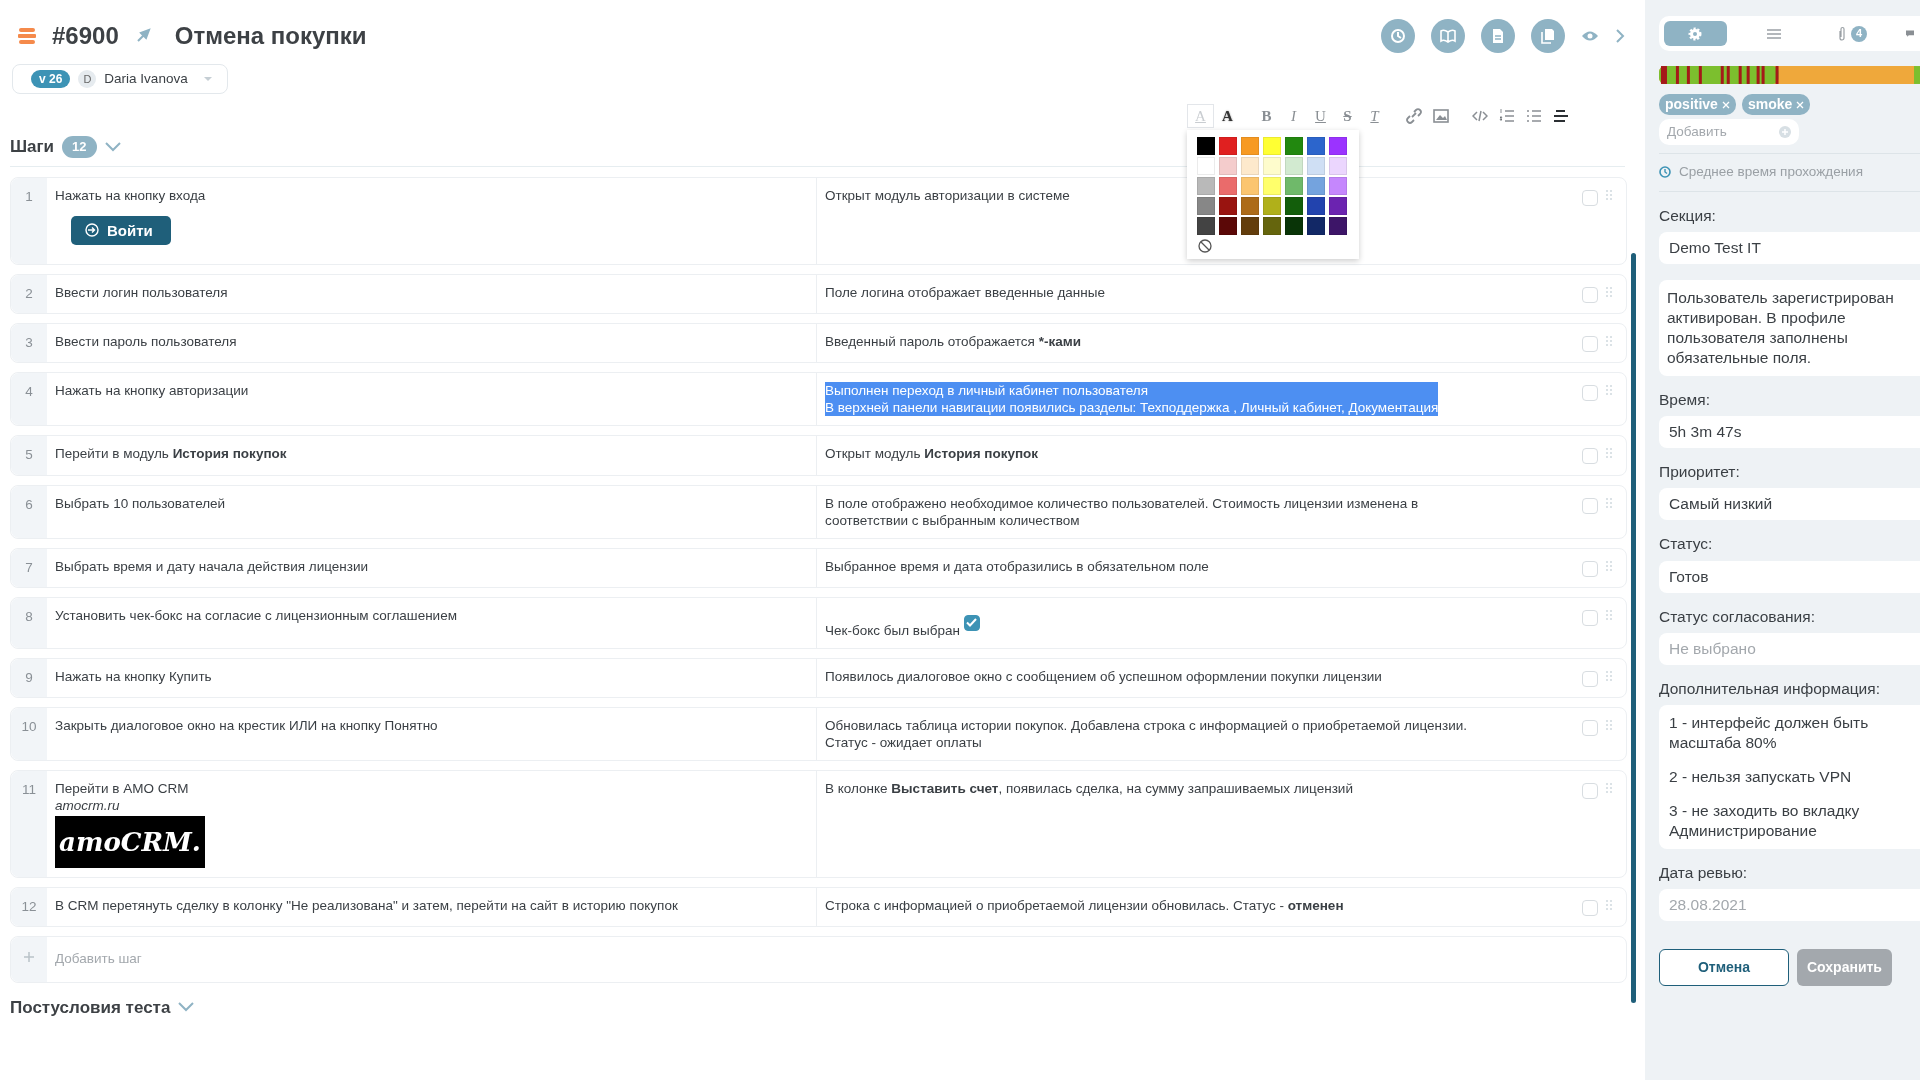 This screenshot has width=1920, height=1080. Describe the element at coordinates (1789, 648) in the screenshot. I see `input-field: Не выбрано` at that location.